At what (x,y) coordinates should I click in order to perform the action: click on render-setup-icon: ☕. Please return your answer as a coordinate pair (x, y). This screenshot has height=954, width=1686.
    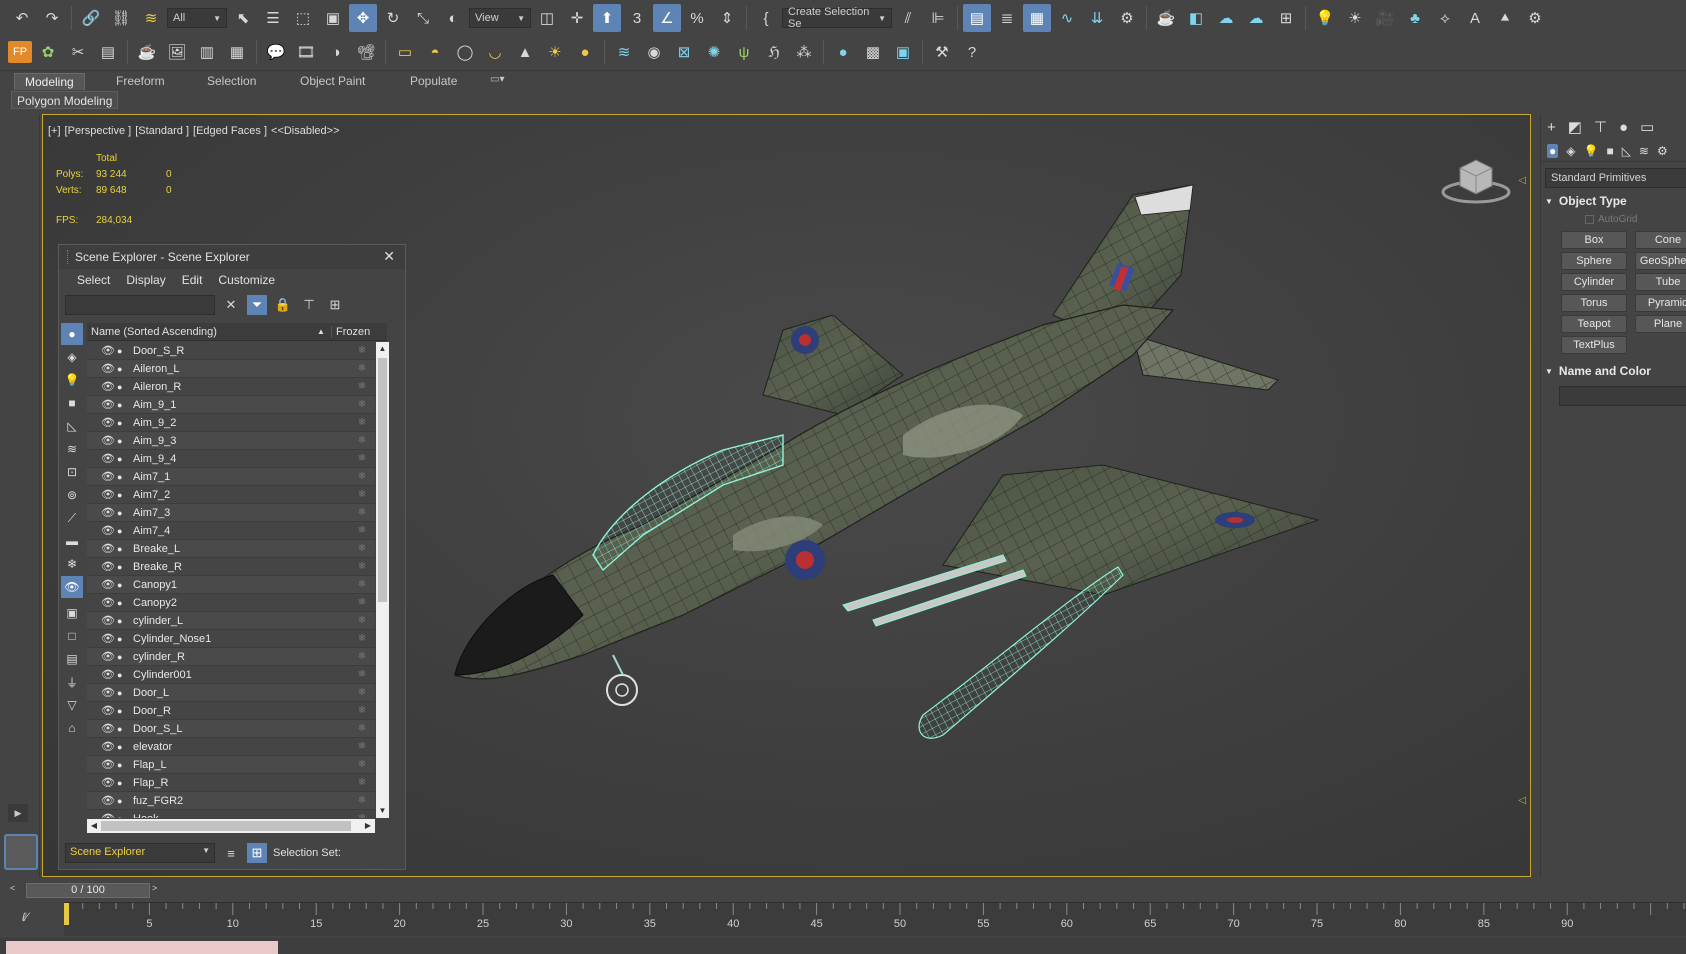
    Looking at the image, I should click on (1166, 18).